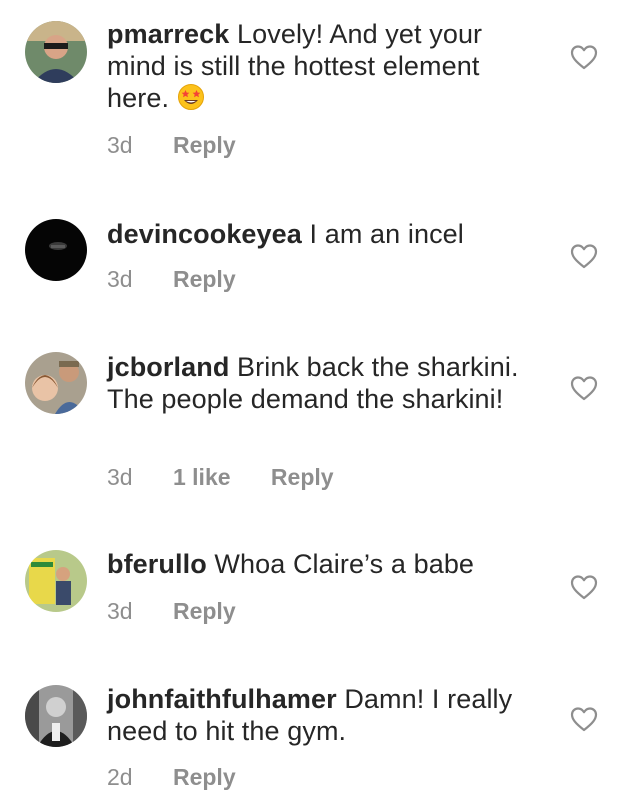 The height and width of the screenshot is (804, 640). Describe the element at coordinates (202, 477) in the screenshot. I see `likes-count: 1 like` at that location.